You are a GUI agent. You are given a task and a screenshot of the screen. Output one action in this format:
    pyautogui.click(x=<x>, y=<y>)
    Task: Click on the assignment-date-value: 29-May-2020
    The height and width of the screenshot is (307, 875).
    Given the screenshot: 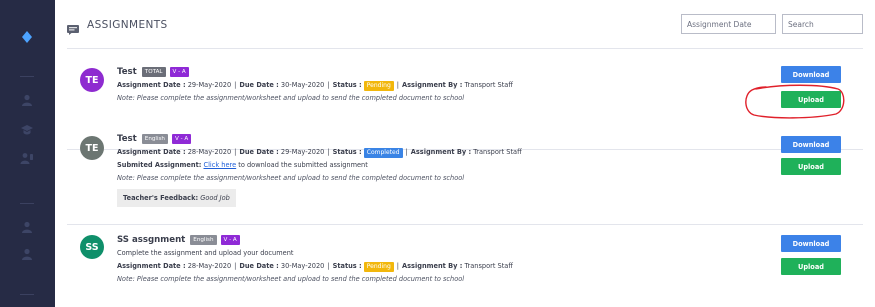 What is the action you would take?
    pyautogui.click(x=209, y=85)
    